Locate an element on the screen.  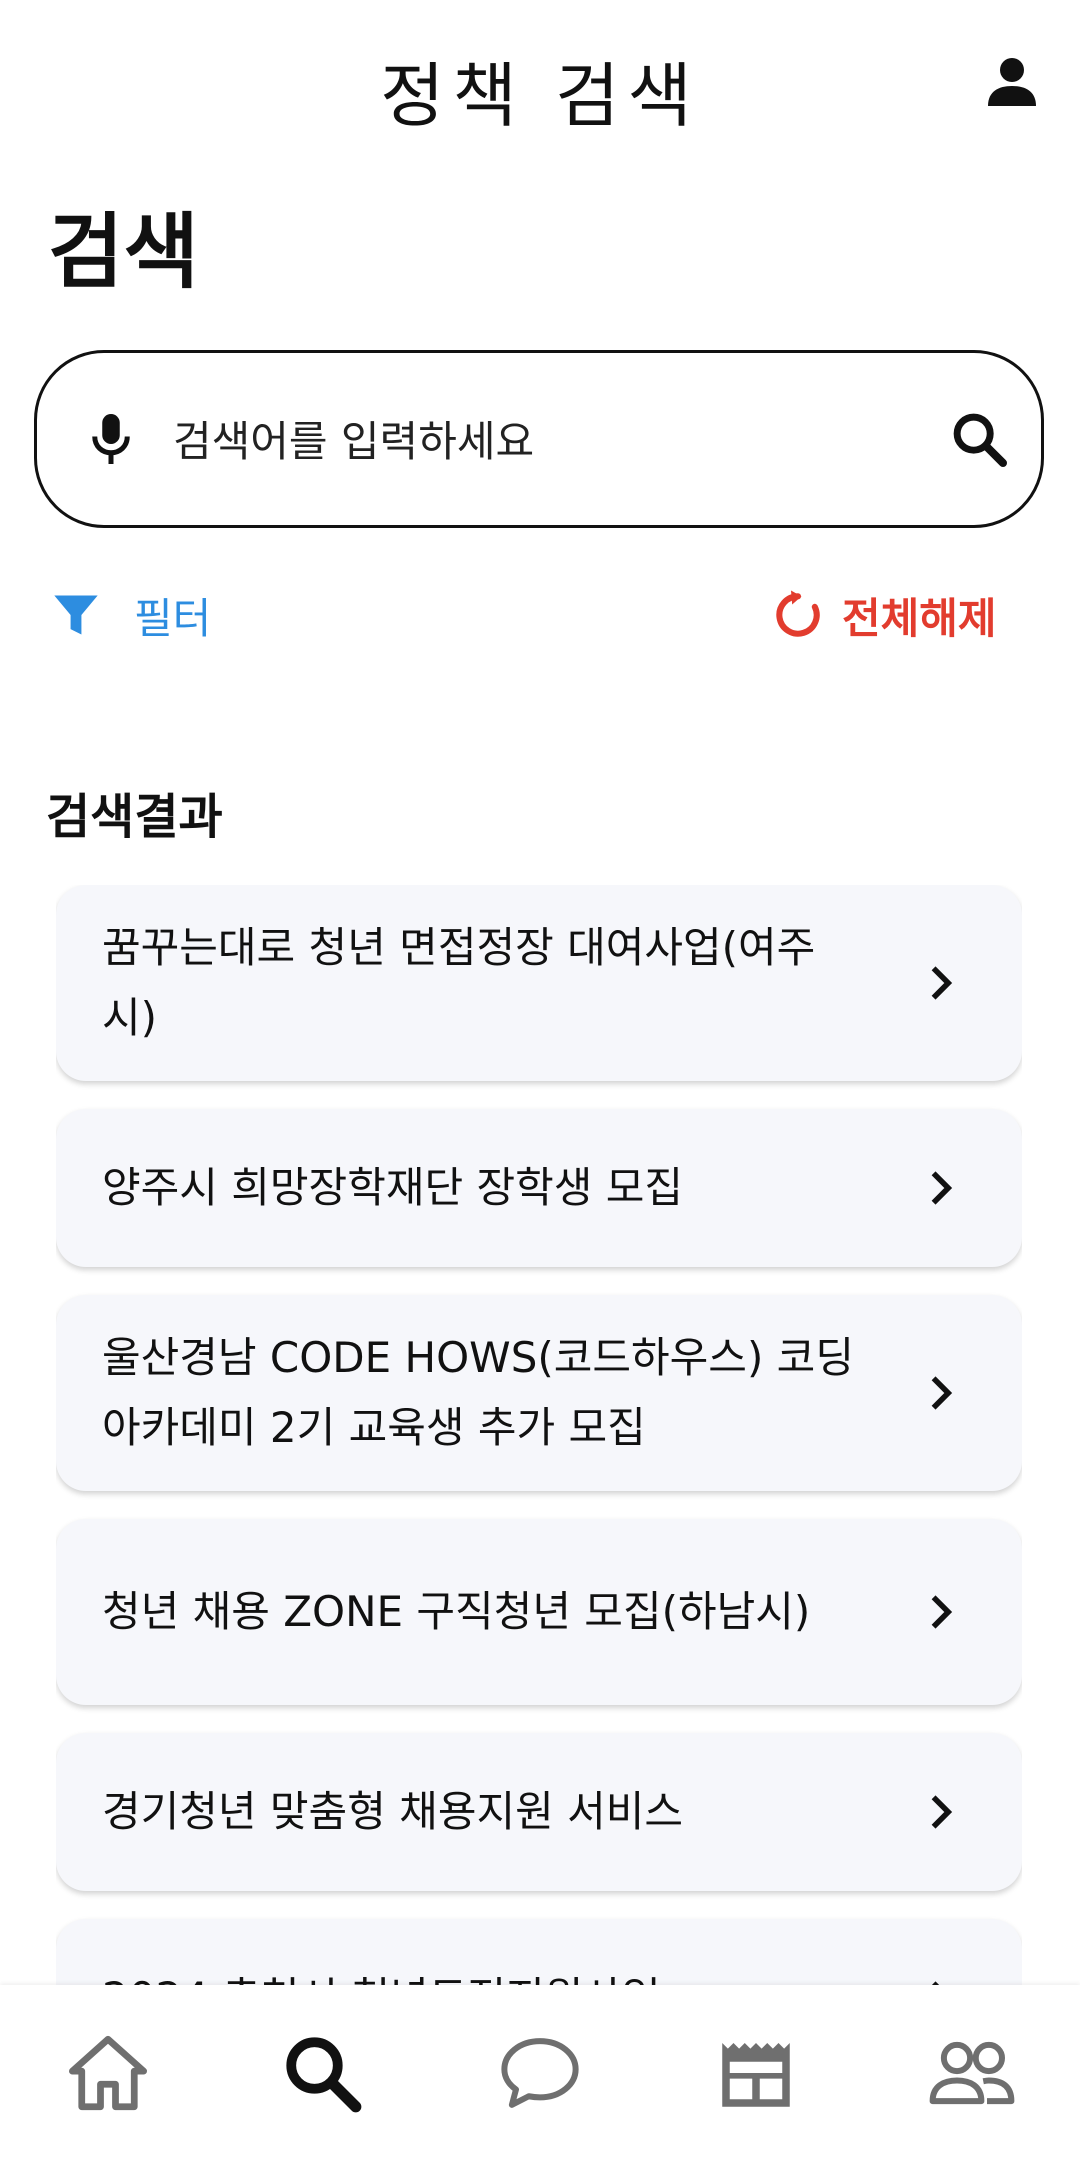
person-icon is located at coordinates (1012, 82).